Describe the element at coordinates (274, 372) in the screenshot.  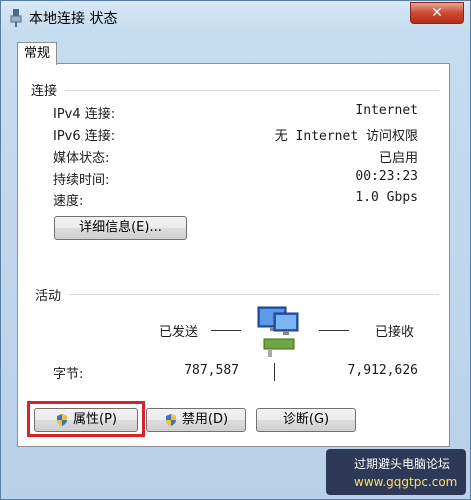
I see `activity-divider` at that location.